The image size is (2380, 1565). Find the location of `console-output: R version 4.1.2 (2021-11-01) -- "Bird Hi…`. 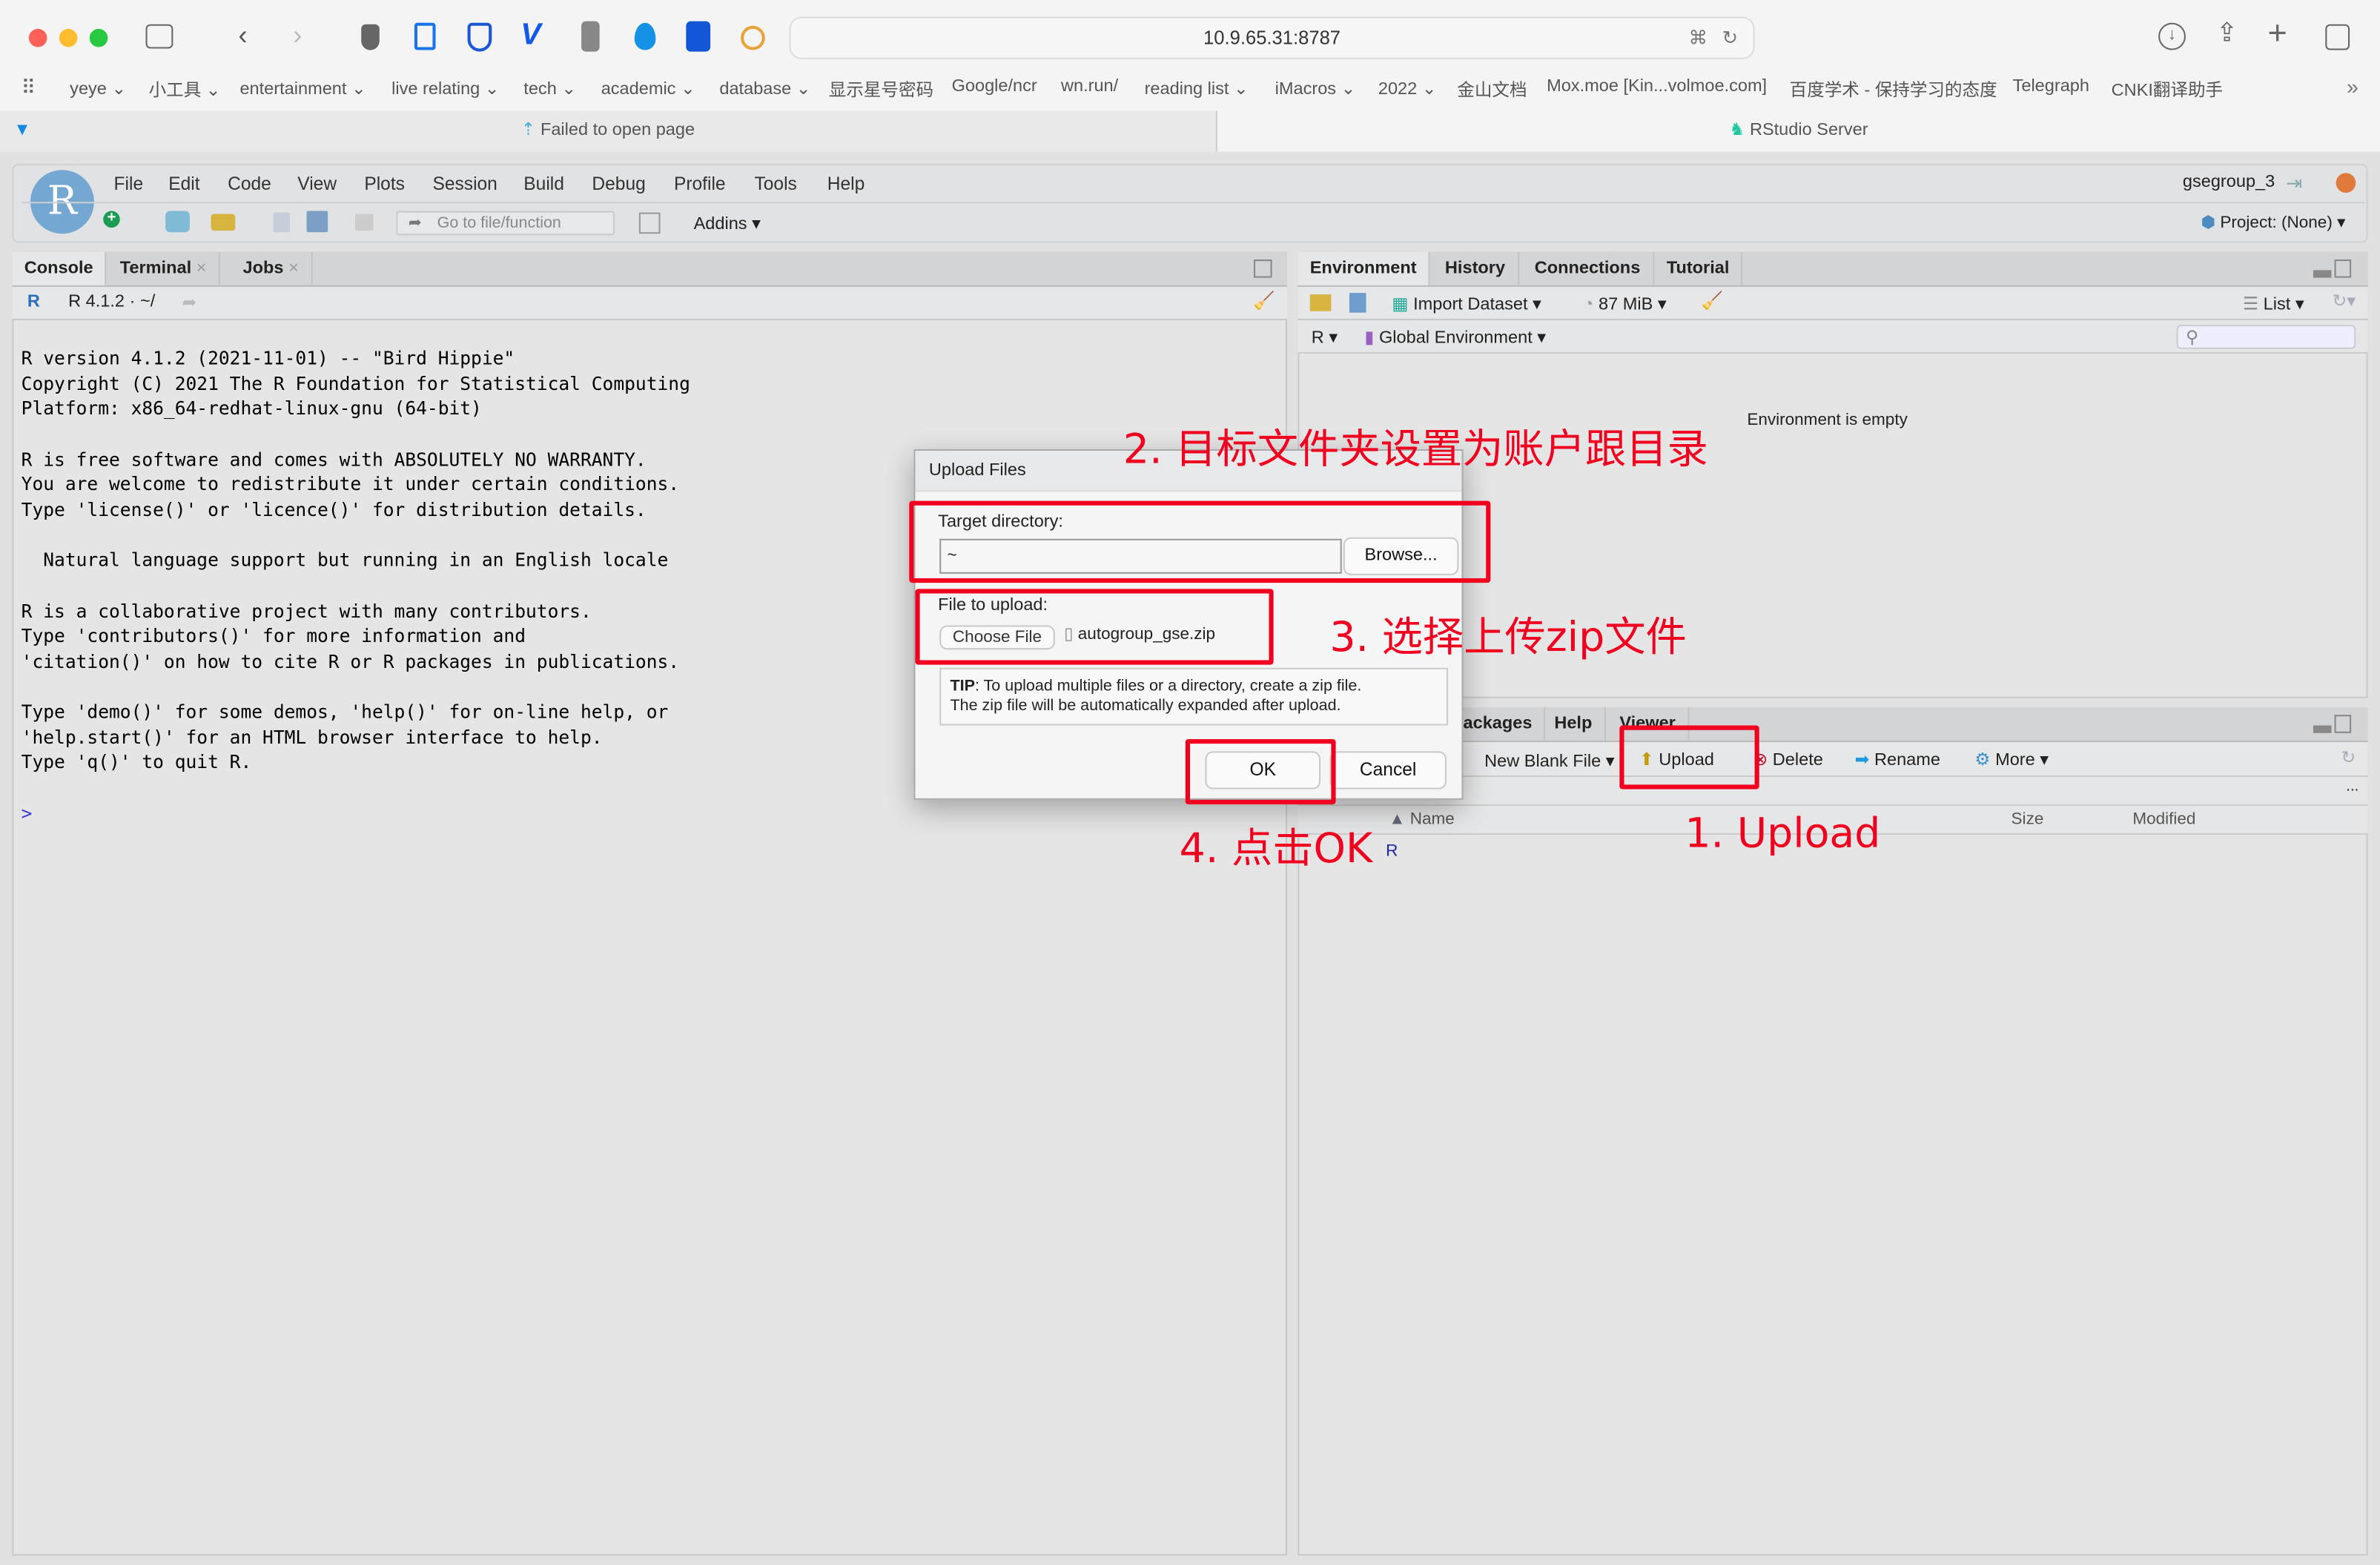

console-output: R version 4.1.2 (2021-11-01) -- "Bird Hi… is located at coordinates (356, 586).